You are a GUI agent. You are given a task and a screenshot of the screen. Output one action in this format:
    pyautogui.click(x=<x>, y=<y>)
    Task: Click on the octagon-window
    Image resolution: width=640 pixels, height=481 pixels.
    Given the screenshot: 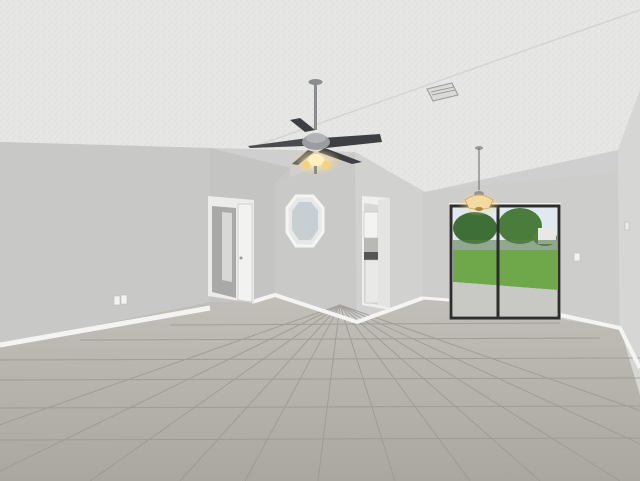 What is the action you would take?
    pyautogui.click(x=305, y=221)
    